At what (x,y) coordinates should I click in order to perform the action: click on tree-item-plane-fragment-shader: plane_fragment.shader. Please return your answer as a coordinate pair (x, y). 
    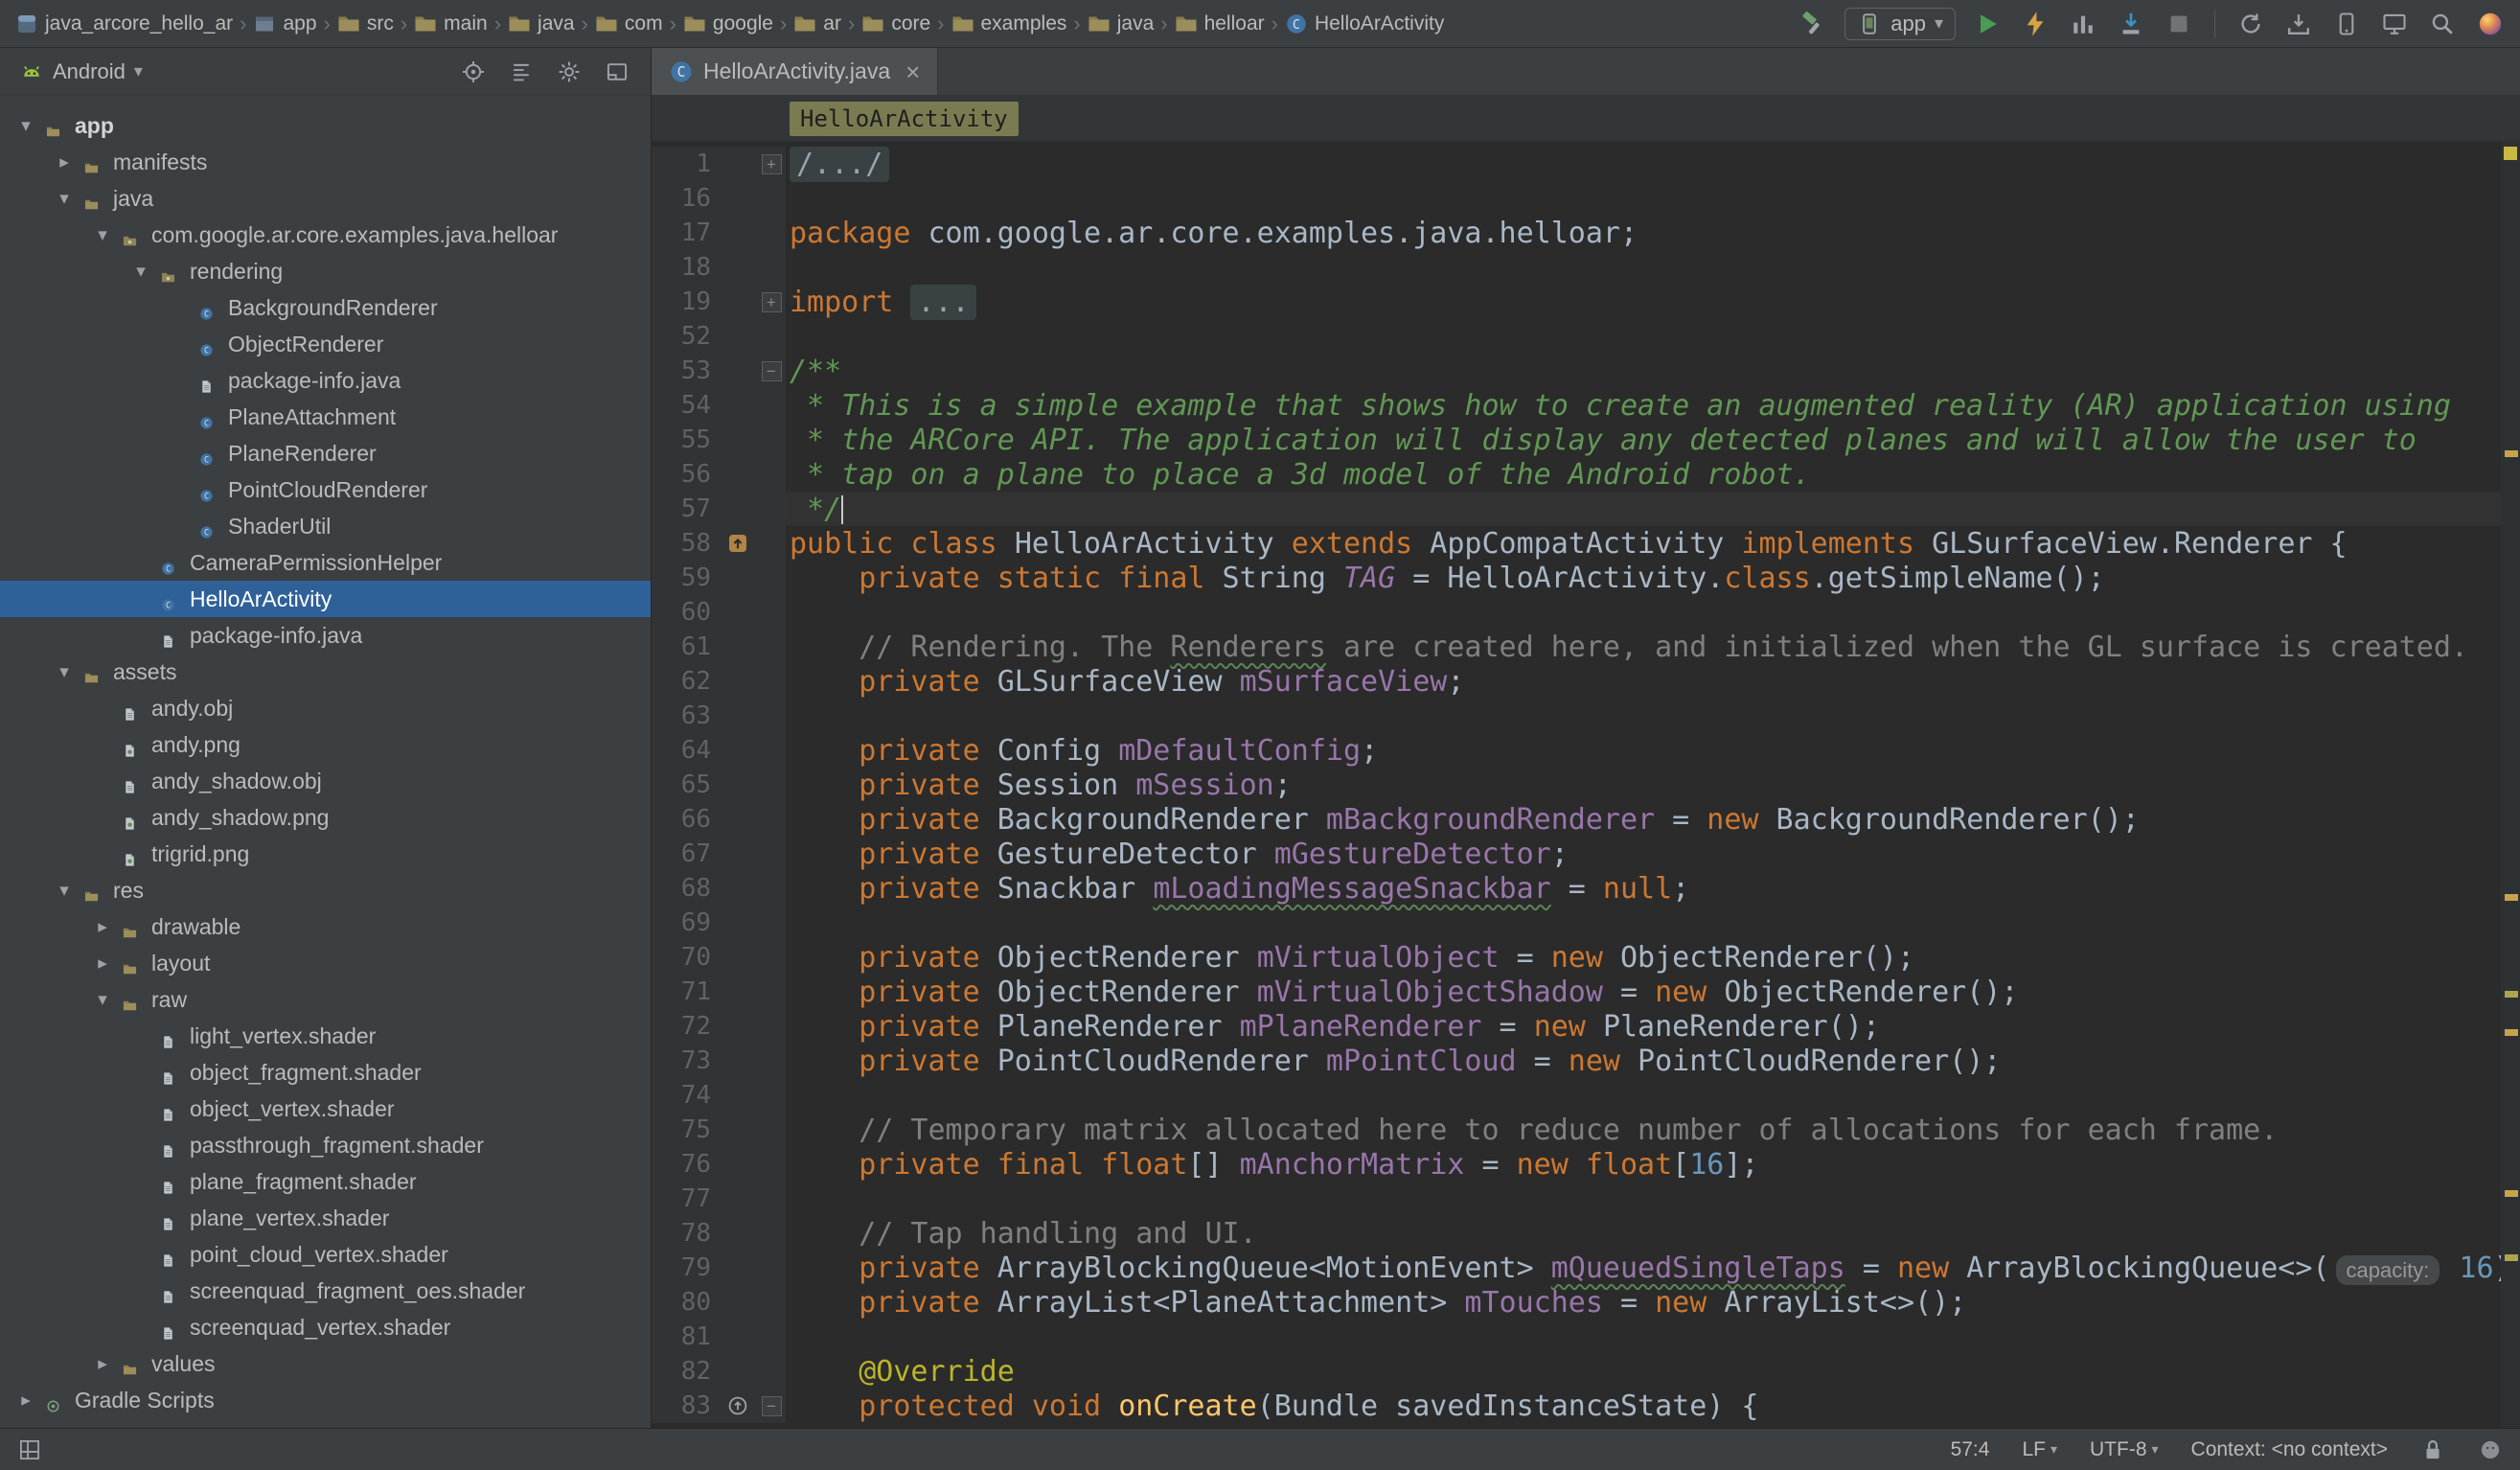
    Looking at the image, I should click on (325, 1181).